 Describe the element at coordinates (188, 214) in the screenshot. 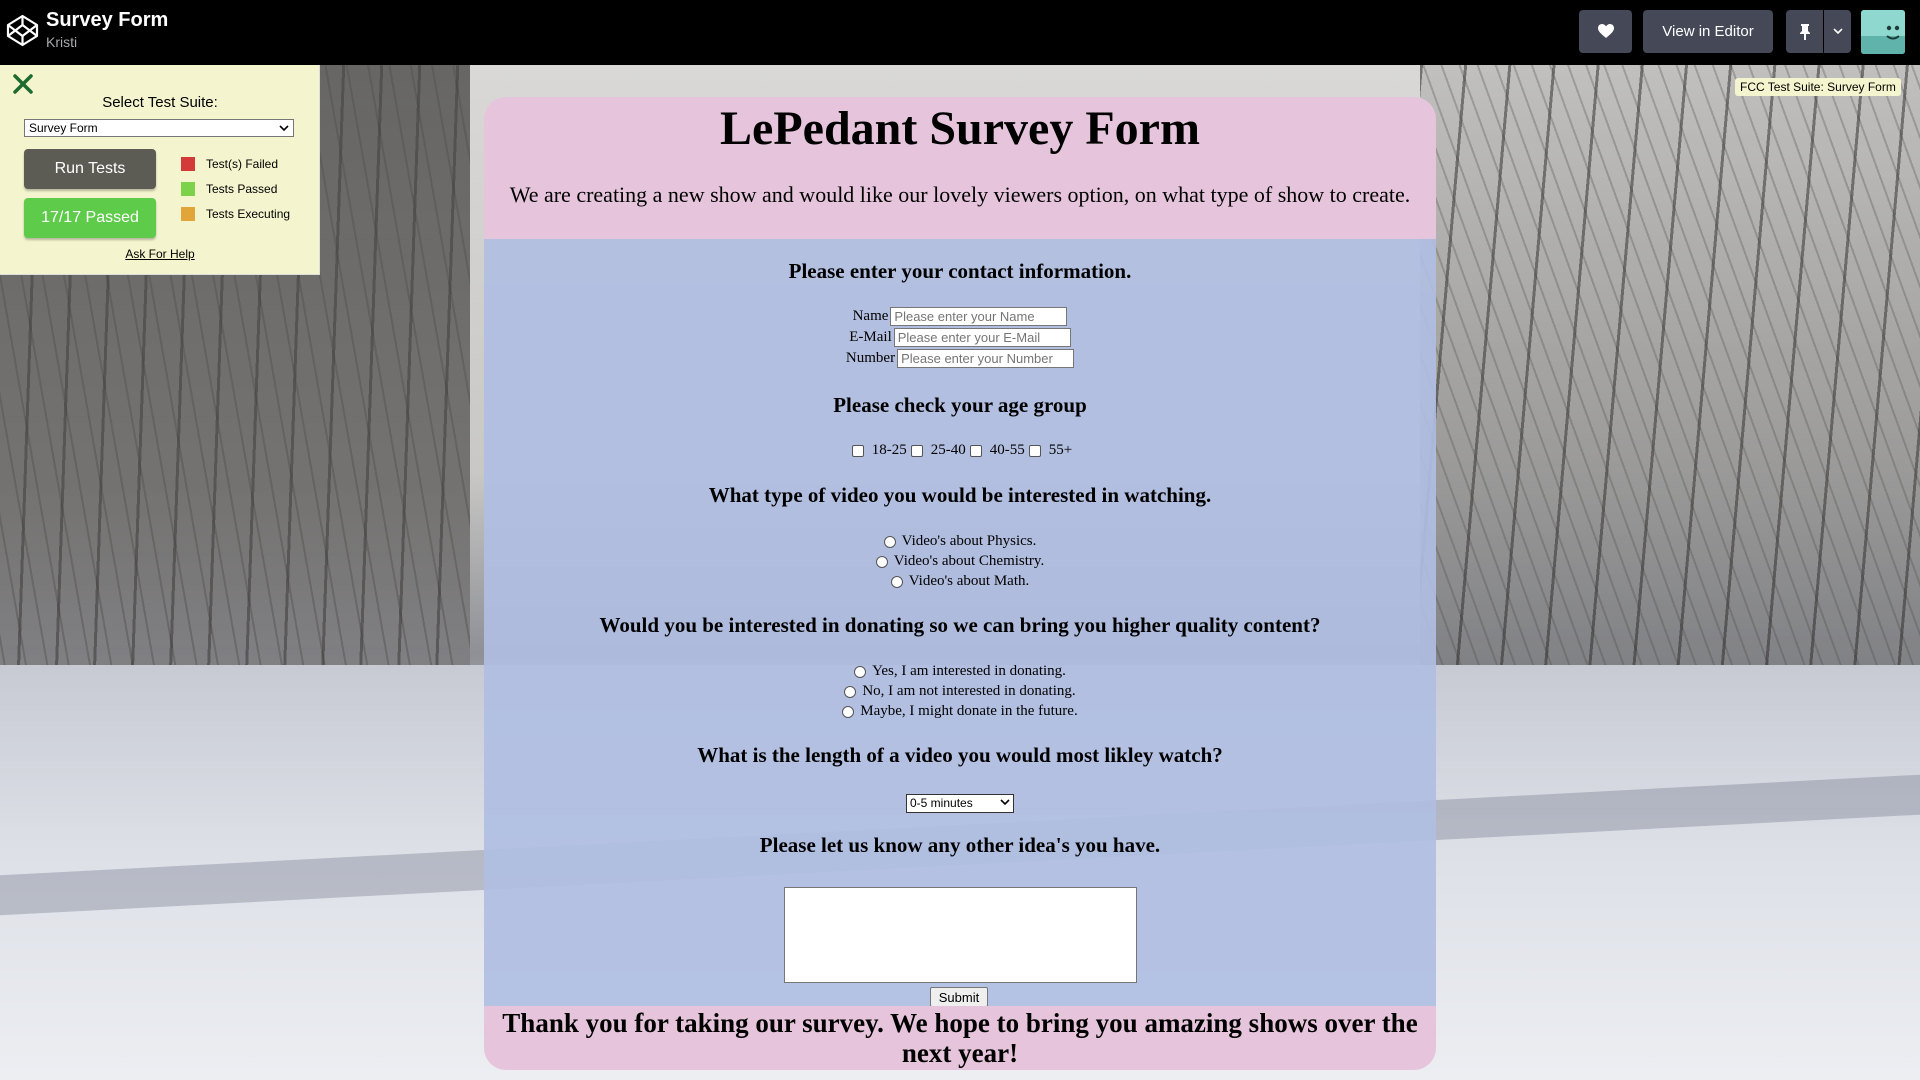

I see `executing-swatch` at that location.